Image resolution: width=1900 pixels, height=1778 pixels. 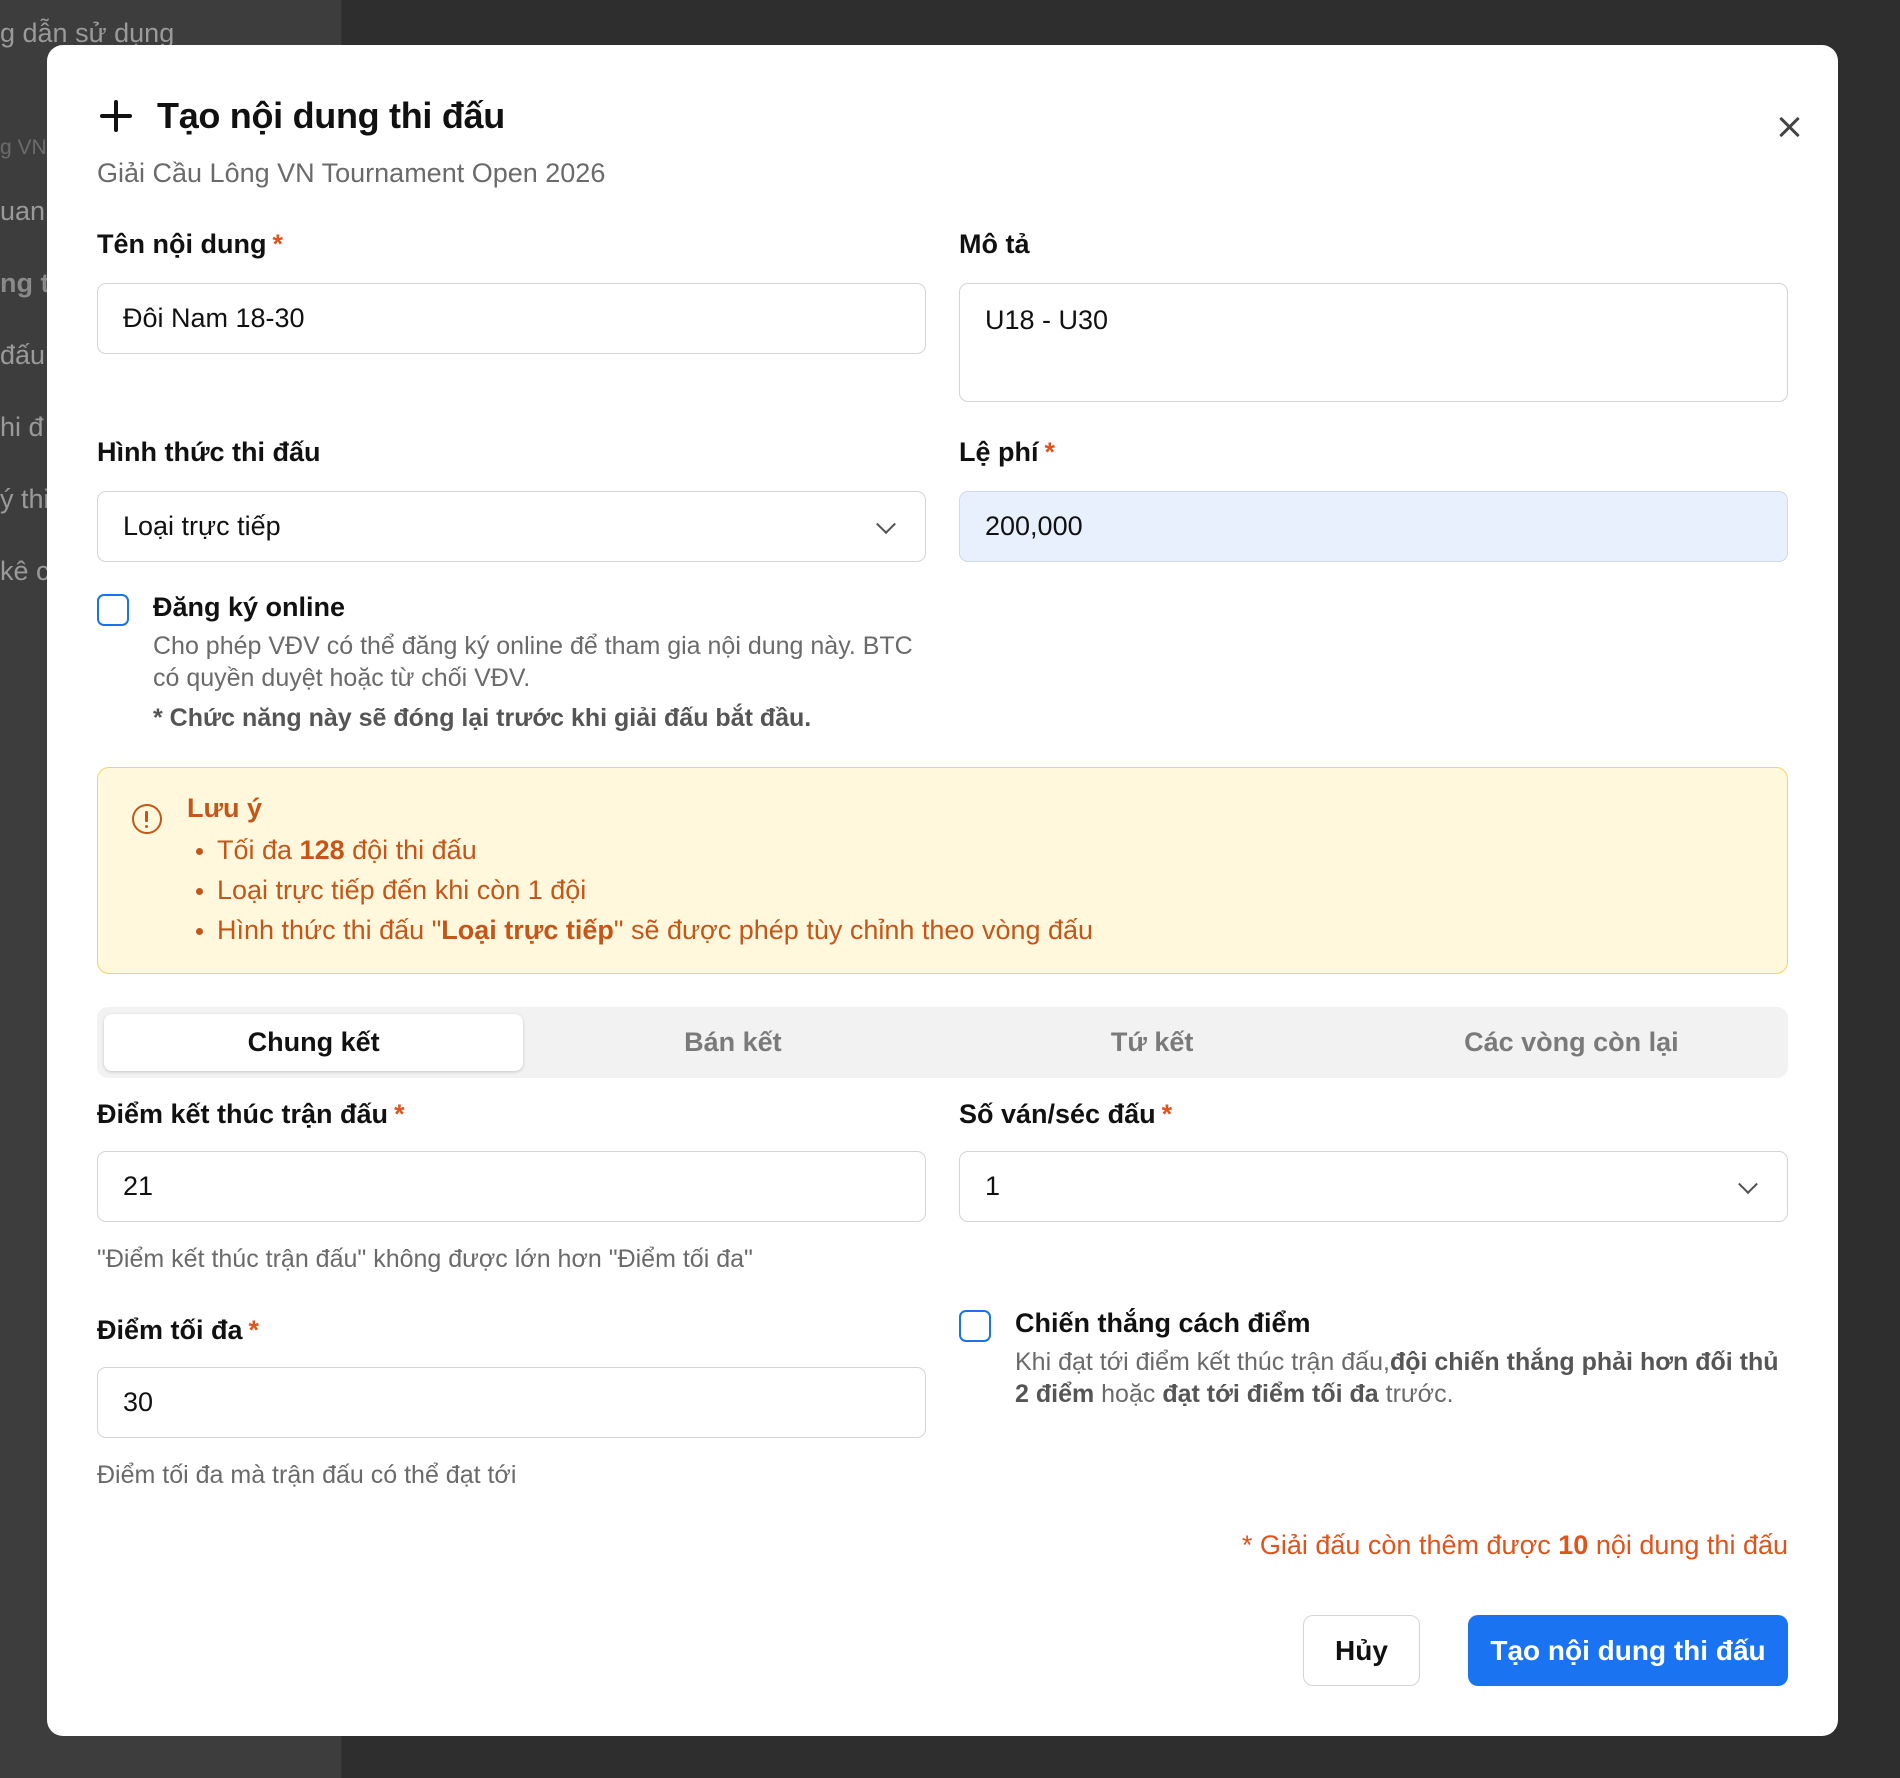 What do you see at coordinates (1047, 320) in the screenshot?
I see `description-value: U18 - U30` at bounding box center [1047, 320].